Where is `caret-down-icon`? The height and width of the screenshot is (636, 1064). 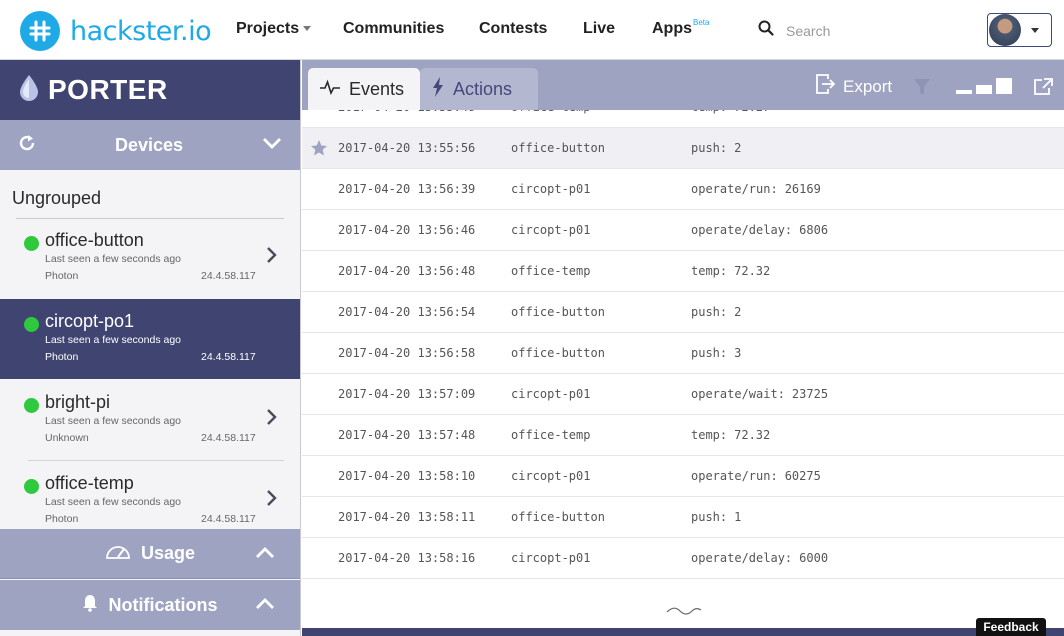 caret-down-icon is located at coordinates (1035, 30).